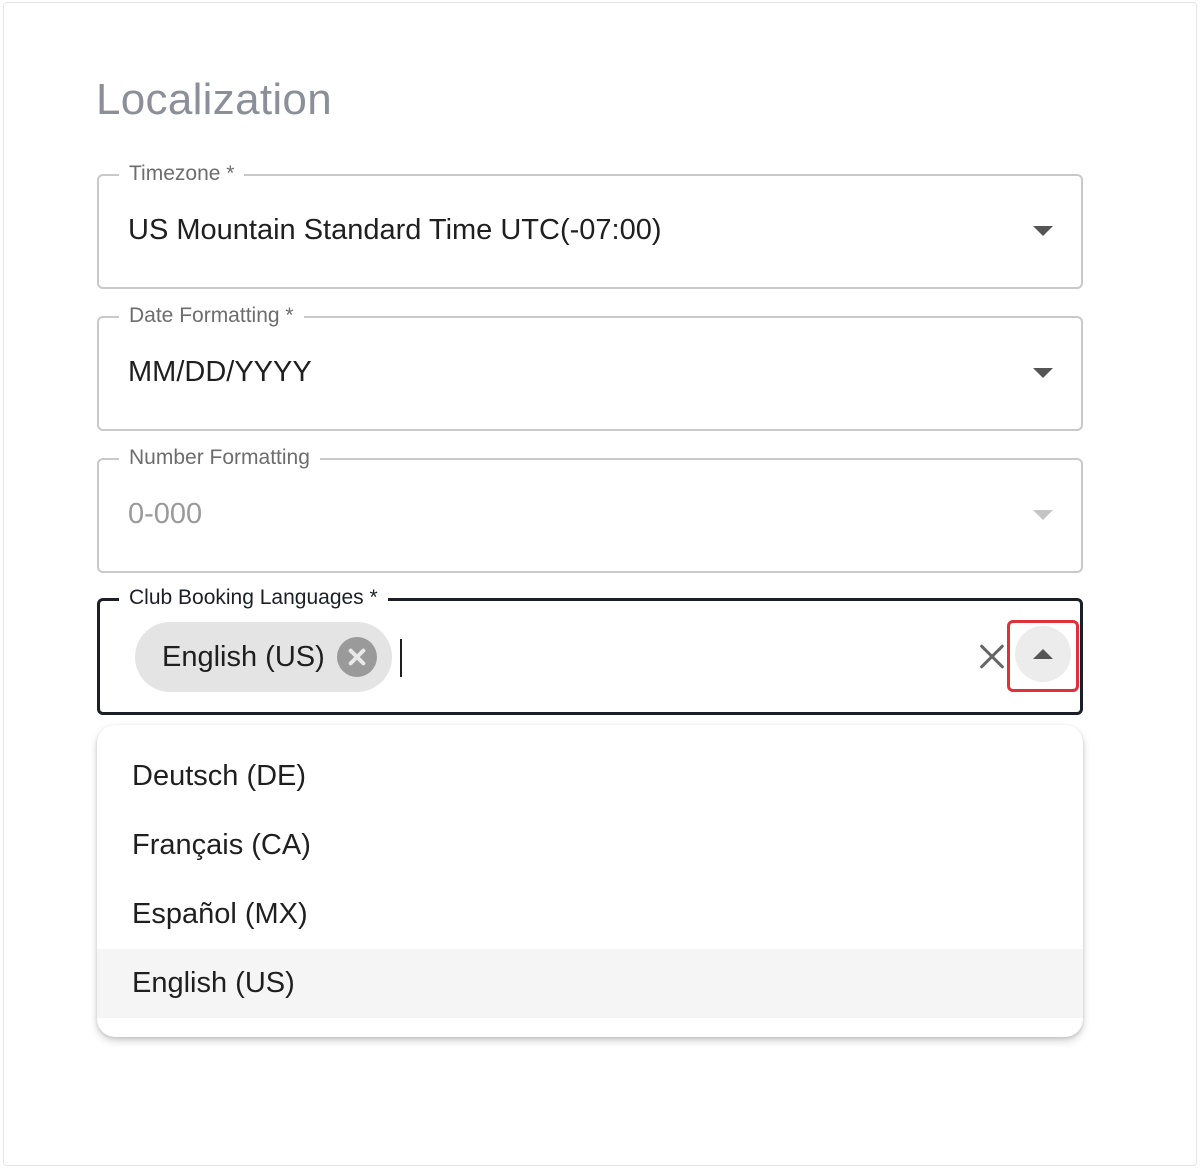 Image resolution: width=1200 pixels, height=1169 pixels. What do you see at coordinates (211, 316) in the screenshot?
I see `date-formatting-label: Date Formatting *` at bounding box center [211, 316].